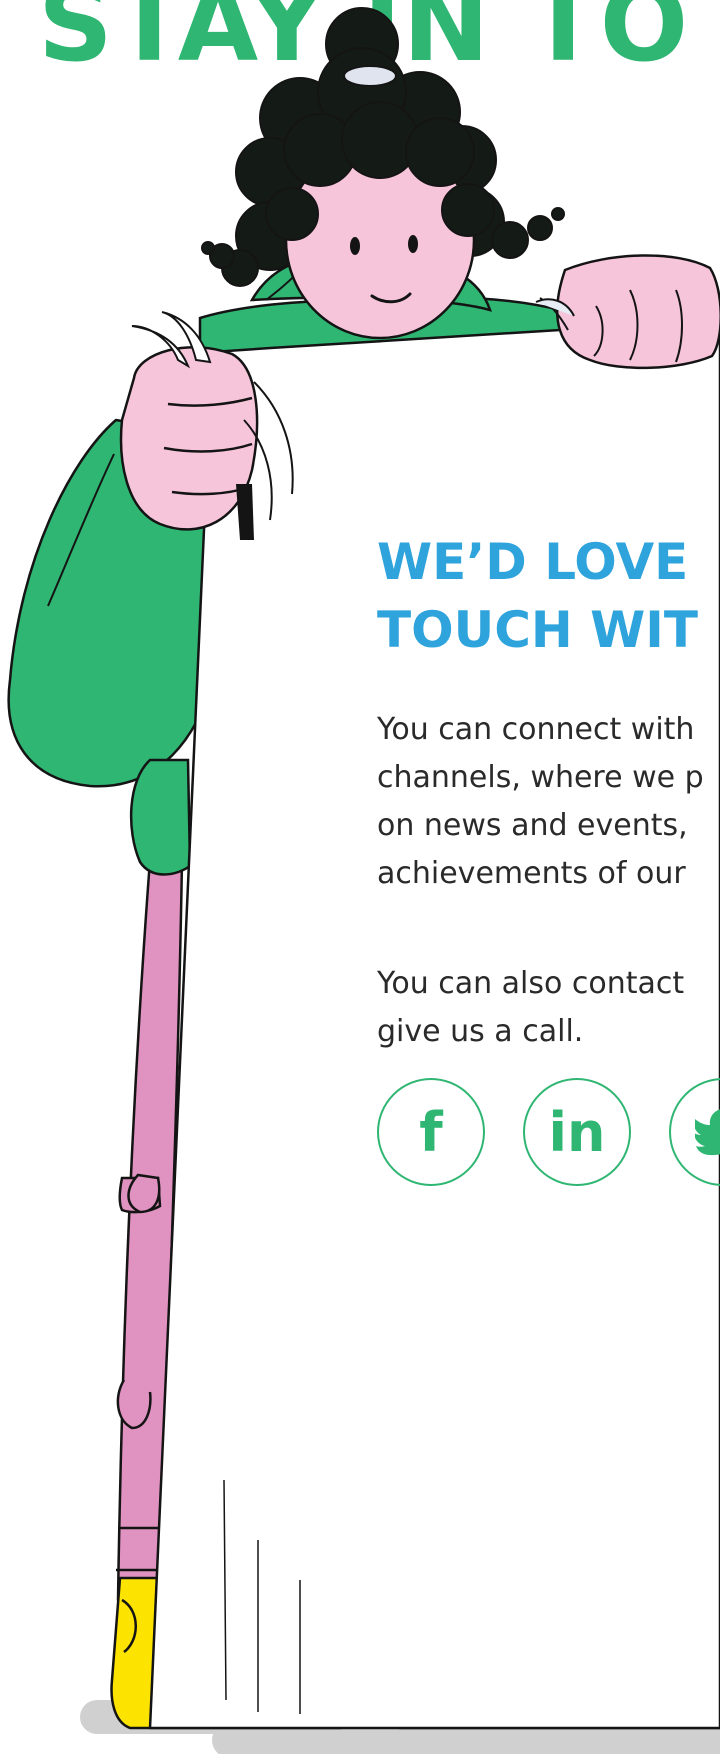 The height and width of the screenshot is (1754, 720). Describe the element at coordinates (548, 596) in the screenshot. I see `contact-heading: WE’D LOVE TOUCH WIT` at that location.